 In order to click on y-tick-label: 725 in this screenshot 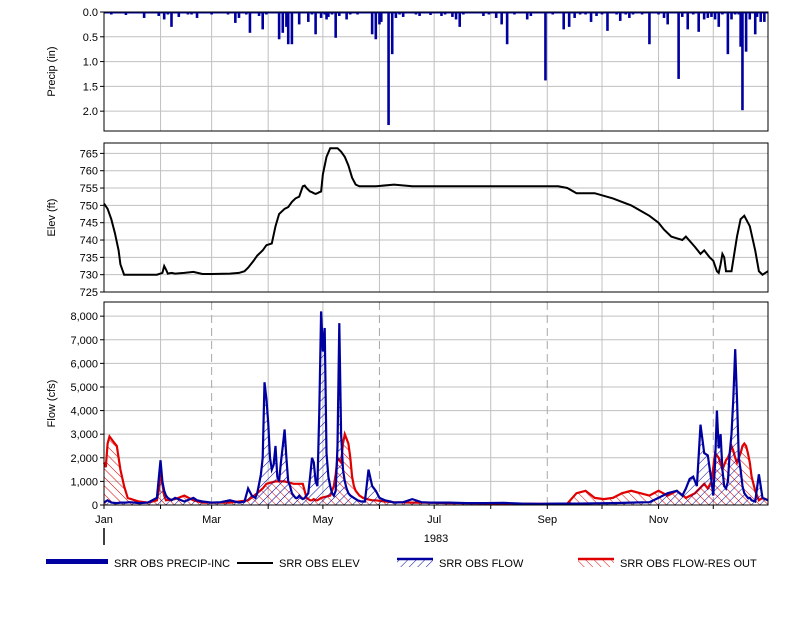, I will do `click(89, 293)`.